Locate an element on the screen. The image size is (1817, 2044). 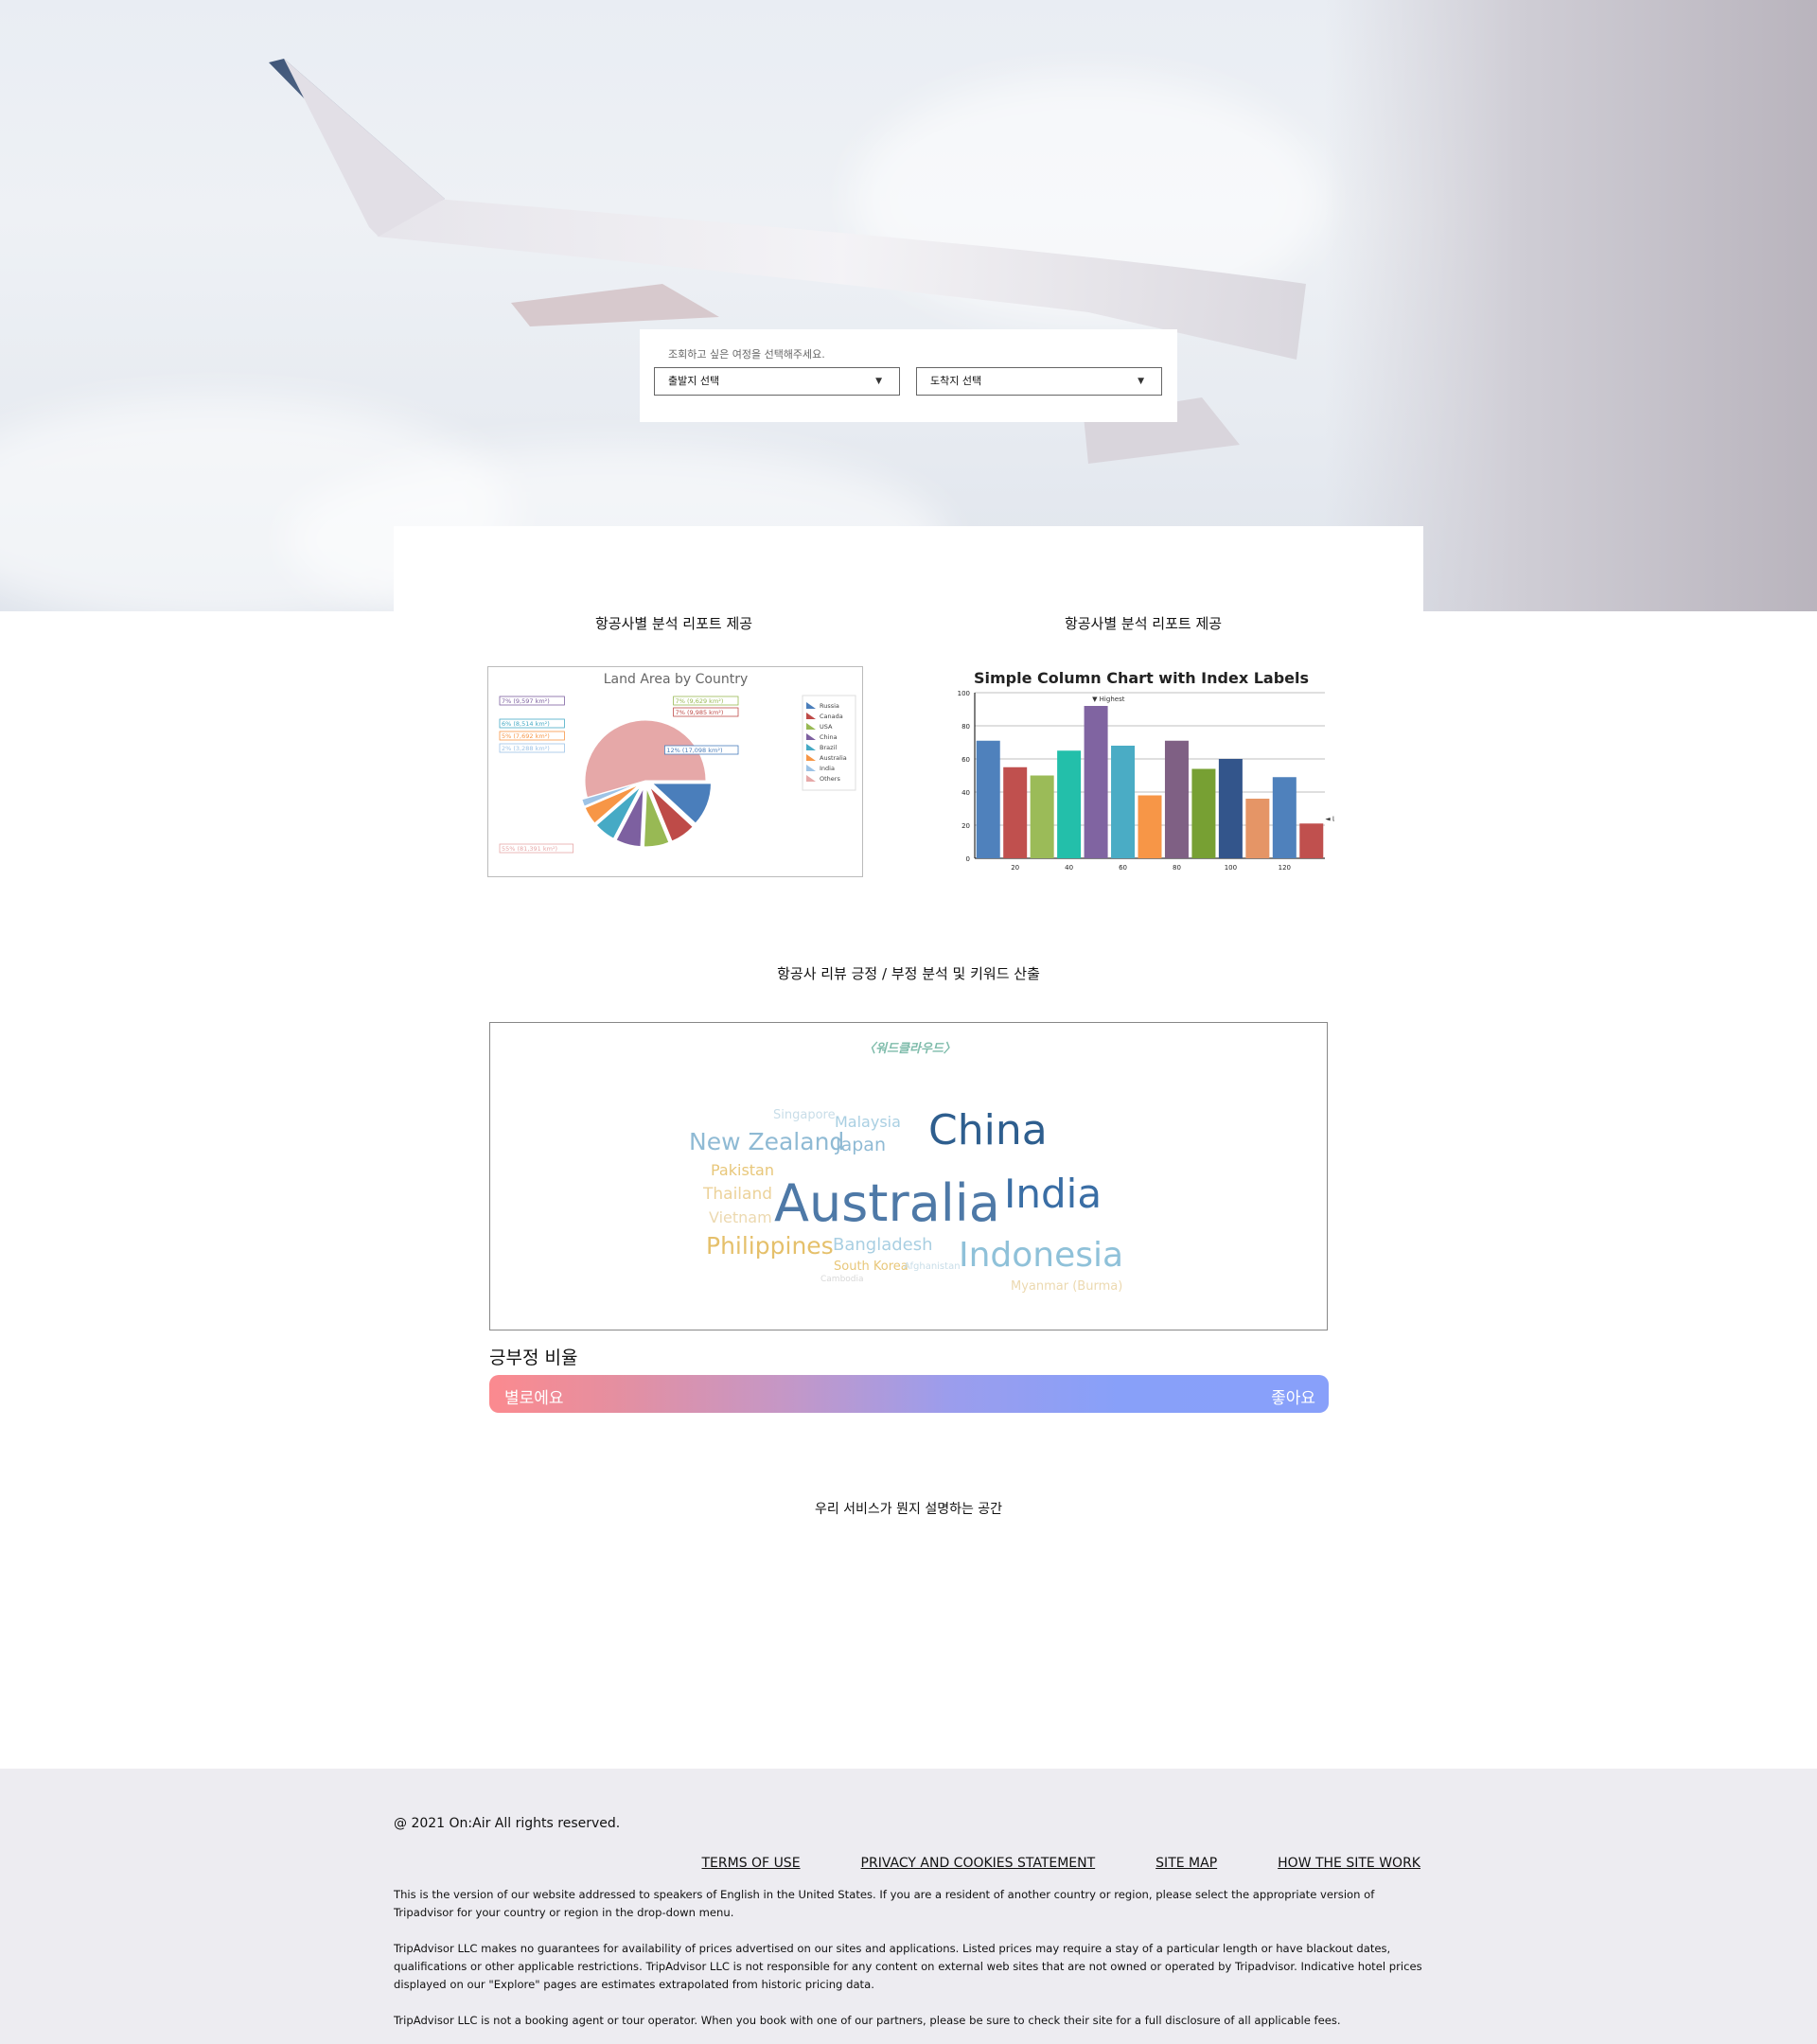
word-cloud-word: New Zealand is located at coordinates (767, 1141).